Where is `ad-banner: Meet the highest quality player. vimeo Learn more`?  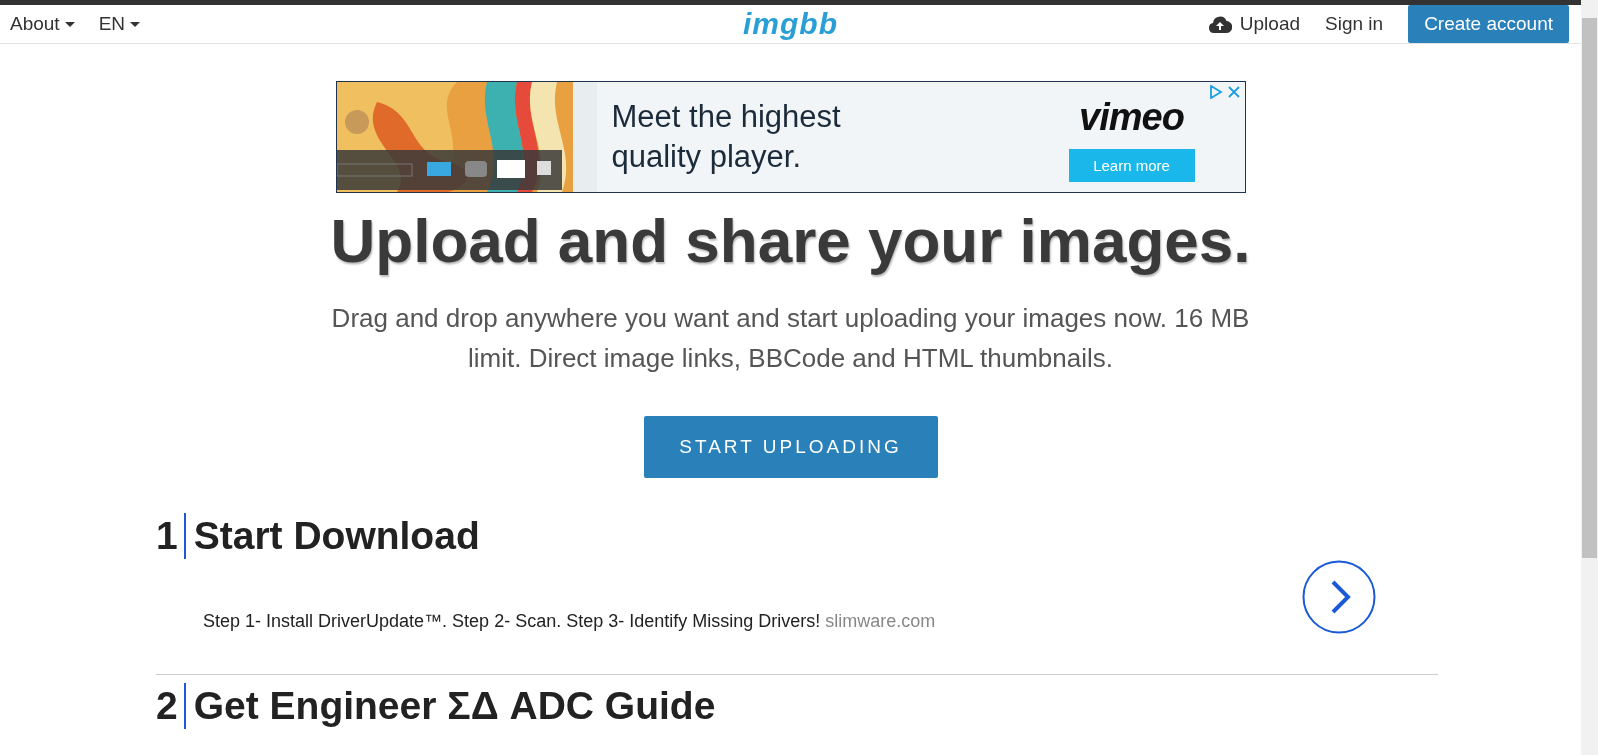 ad-banner: Meet the highest quality player. vimeo Learn more is located at coordinates (790, 137).